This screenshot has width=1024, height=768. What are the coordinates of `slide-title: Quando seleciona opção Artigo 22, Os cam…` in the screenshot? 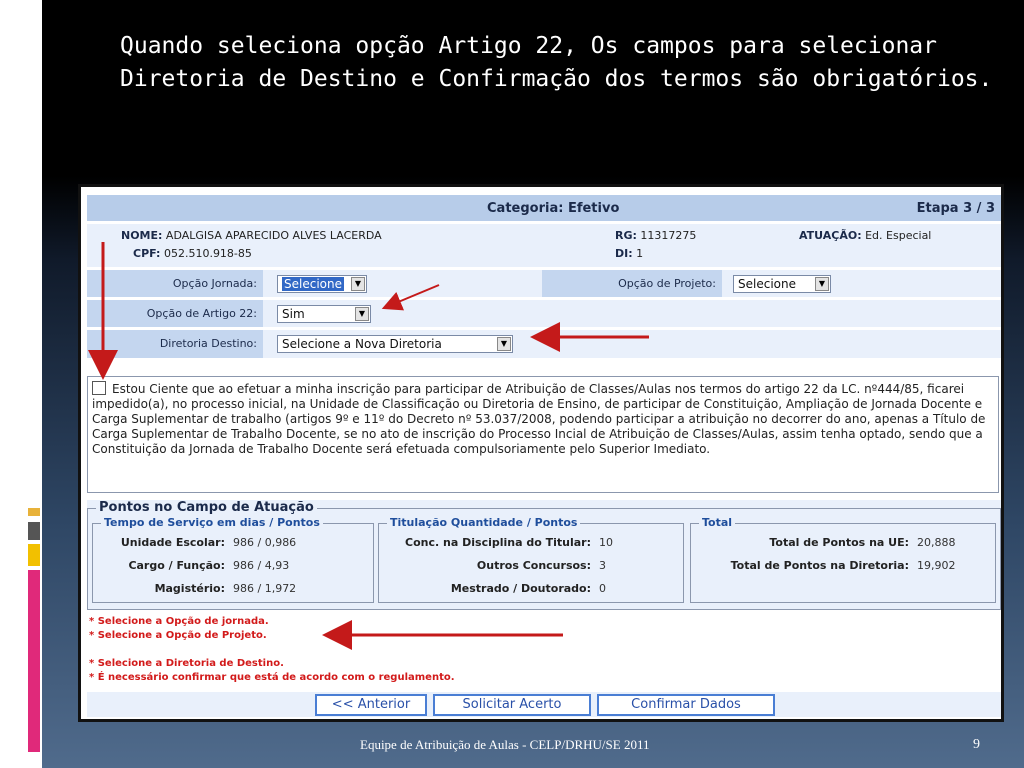 It's located at (556, 62).